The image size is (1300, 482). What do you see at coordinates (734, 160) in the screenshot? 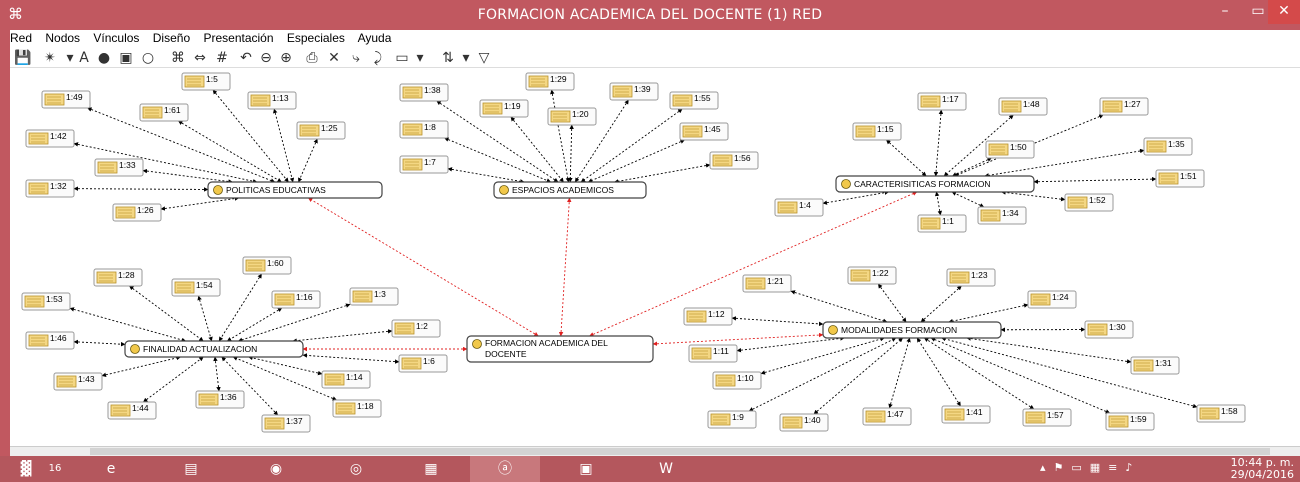
I see `quote-node: 1:56` at bounding box center [734, 160].